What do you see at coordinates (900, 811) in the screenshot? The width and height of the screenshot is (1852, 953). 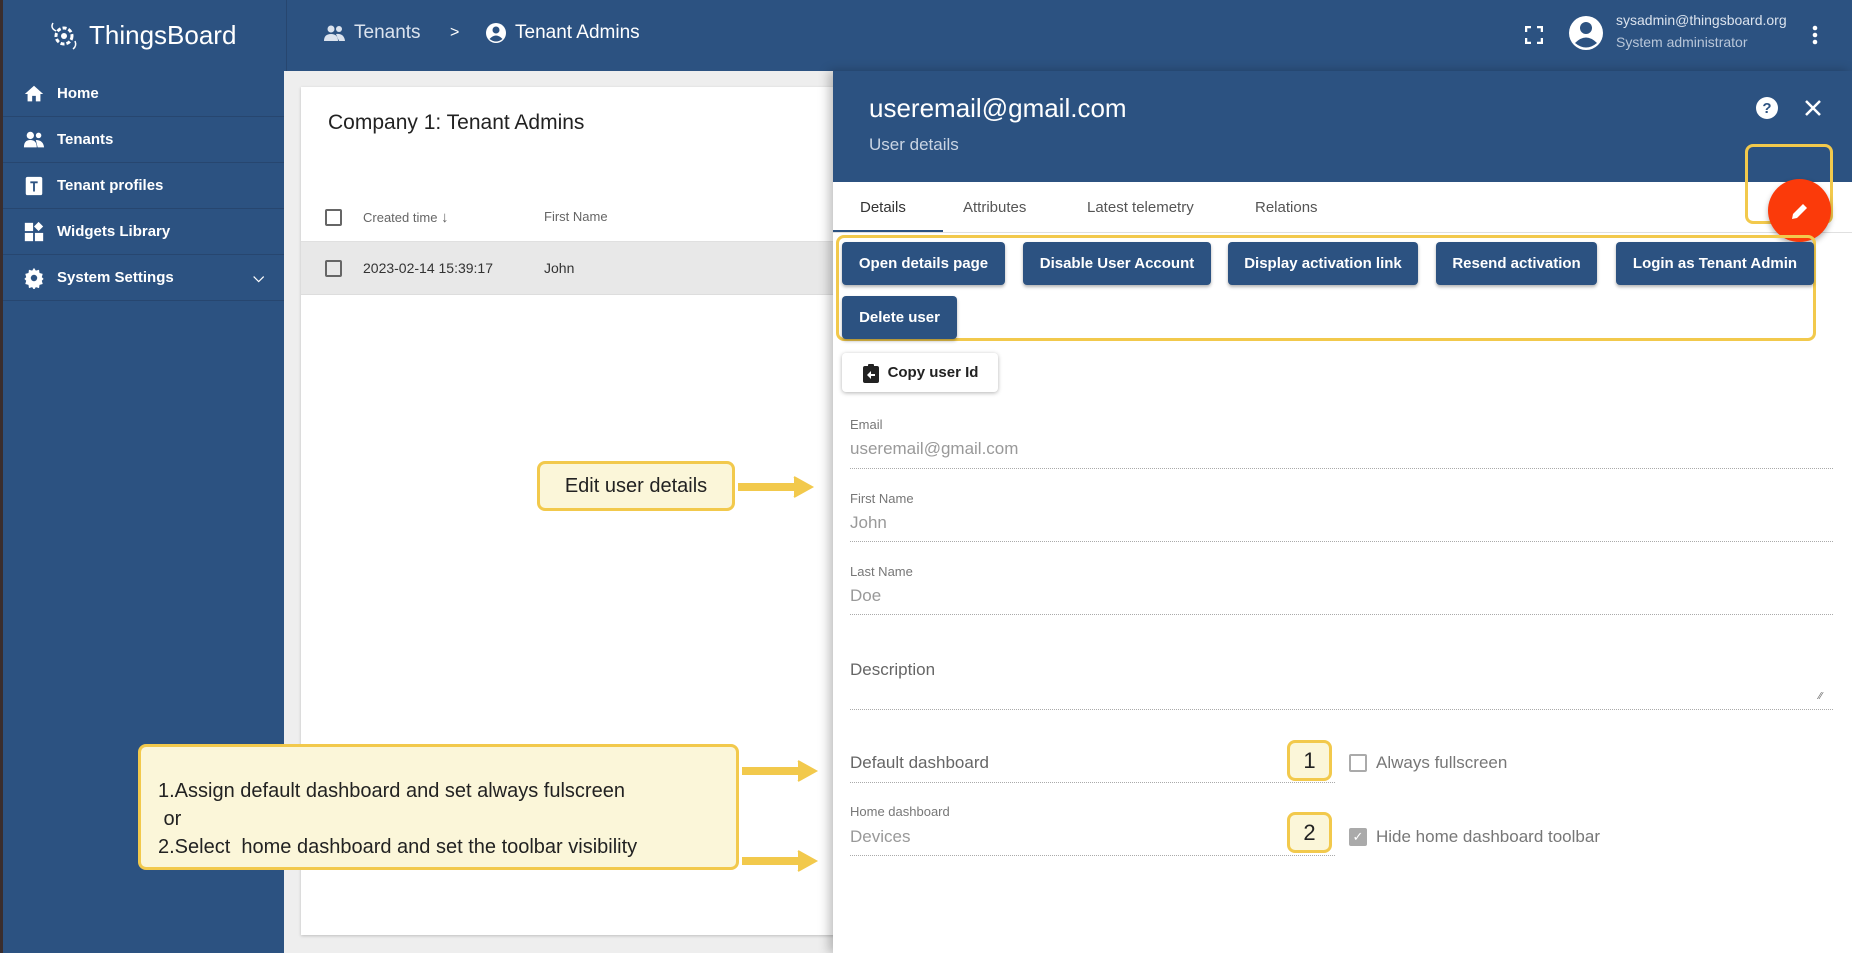 I see `home-dashboard-label: Home dashboard` at bounding box center [900, 811].